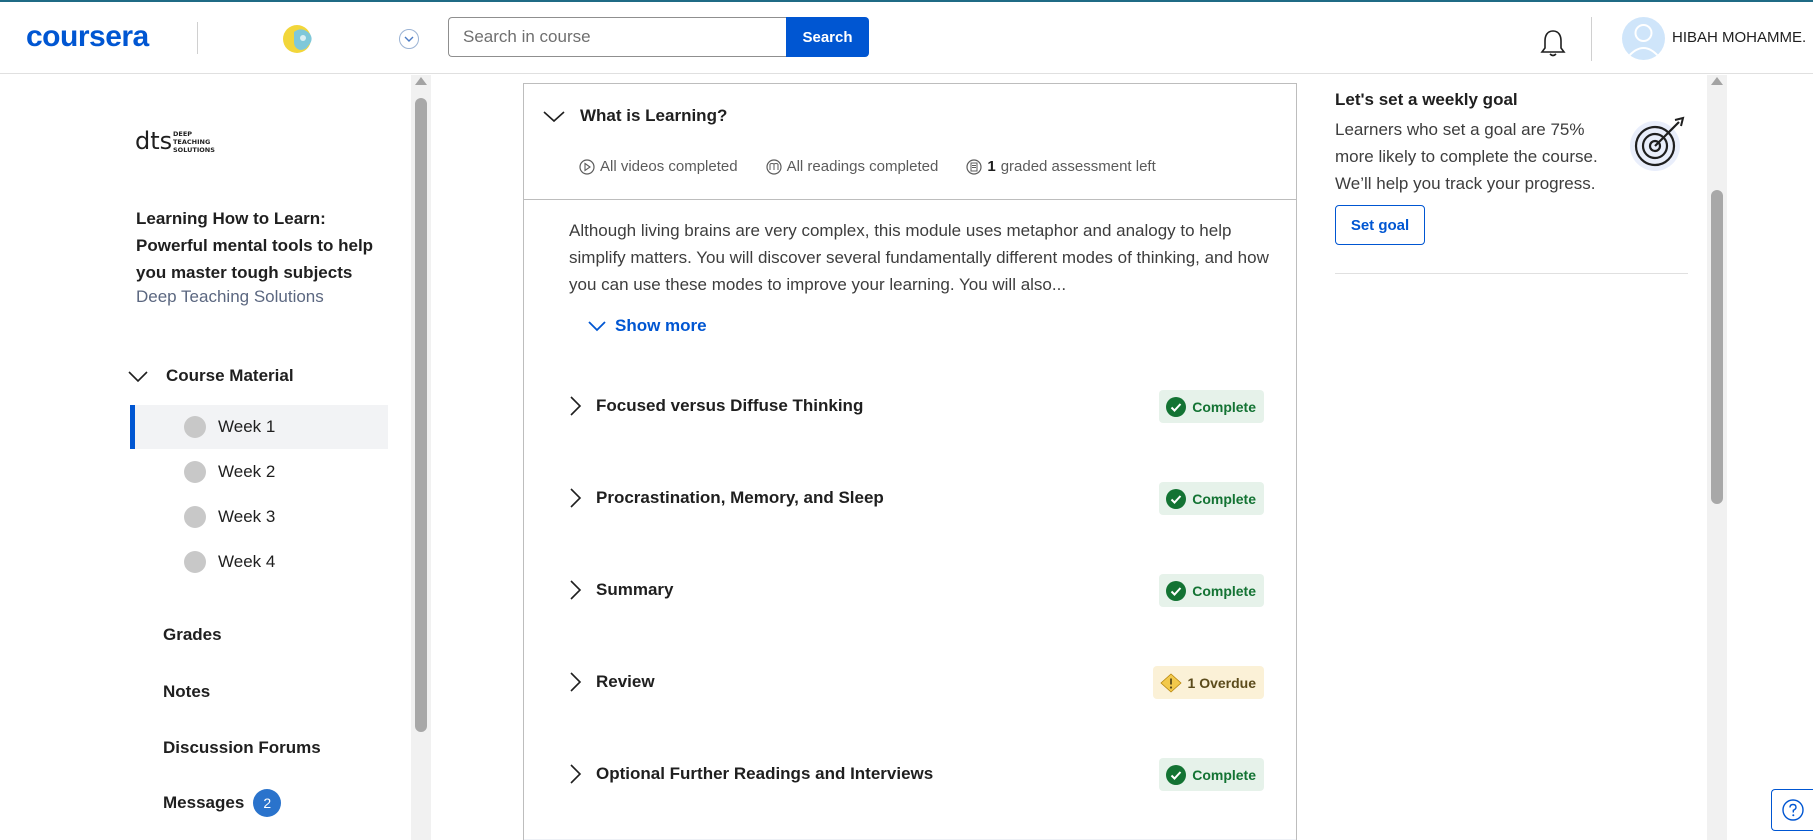 This screenshot has width=1813, height=840. I want to click on course-partner: Deep Teaching Solutions, so click(230, 296).